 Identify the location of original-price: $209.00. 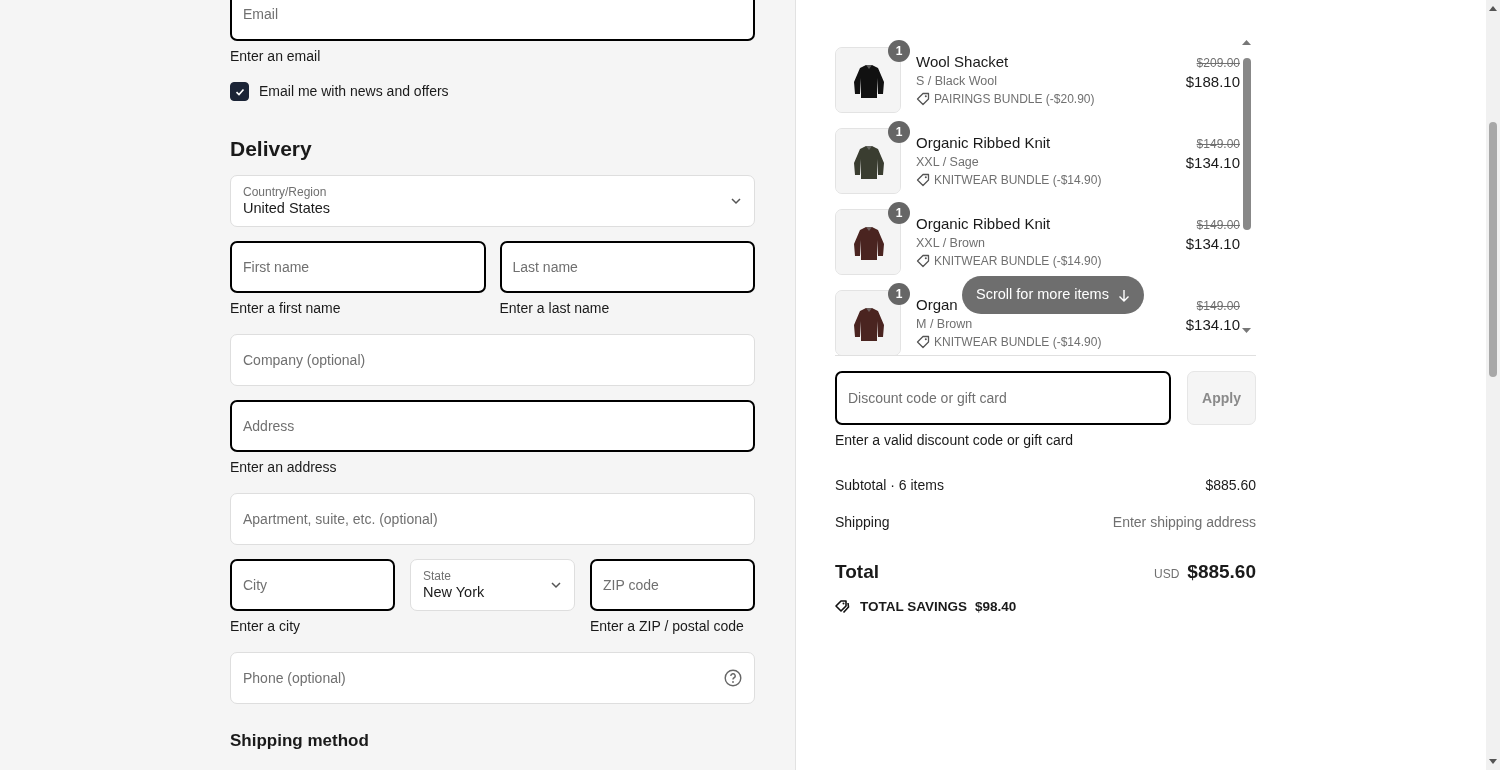
(1217, 63).